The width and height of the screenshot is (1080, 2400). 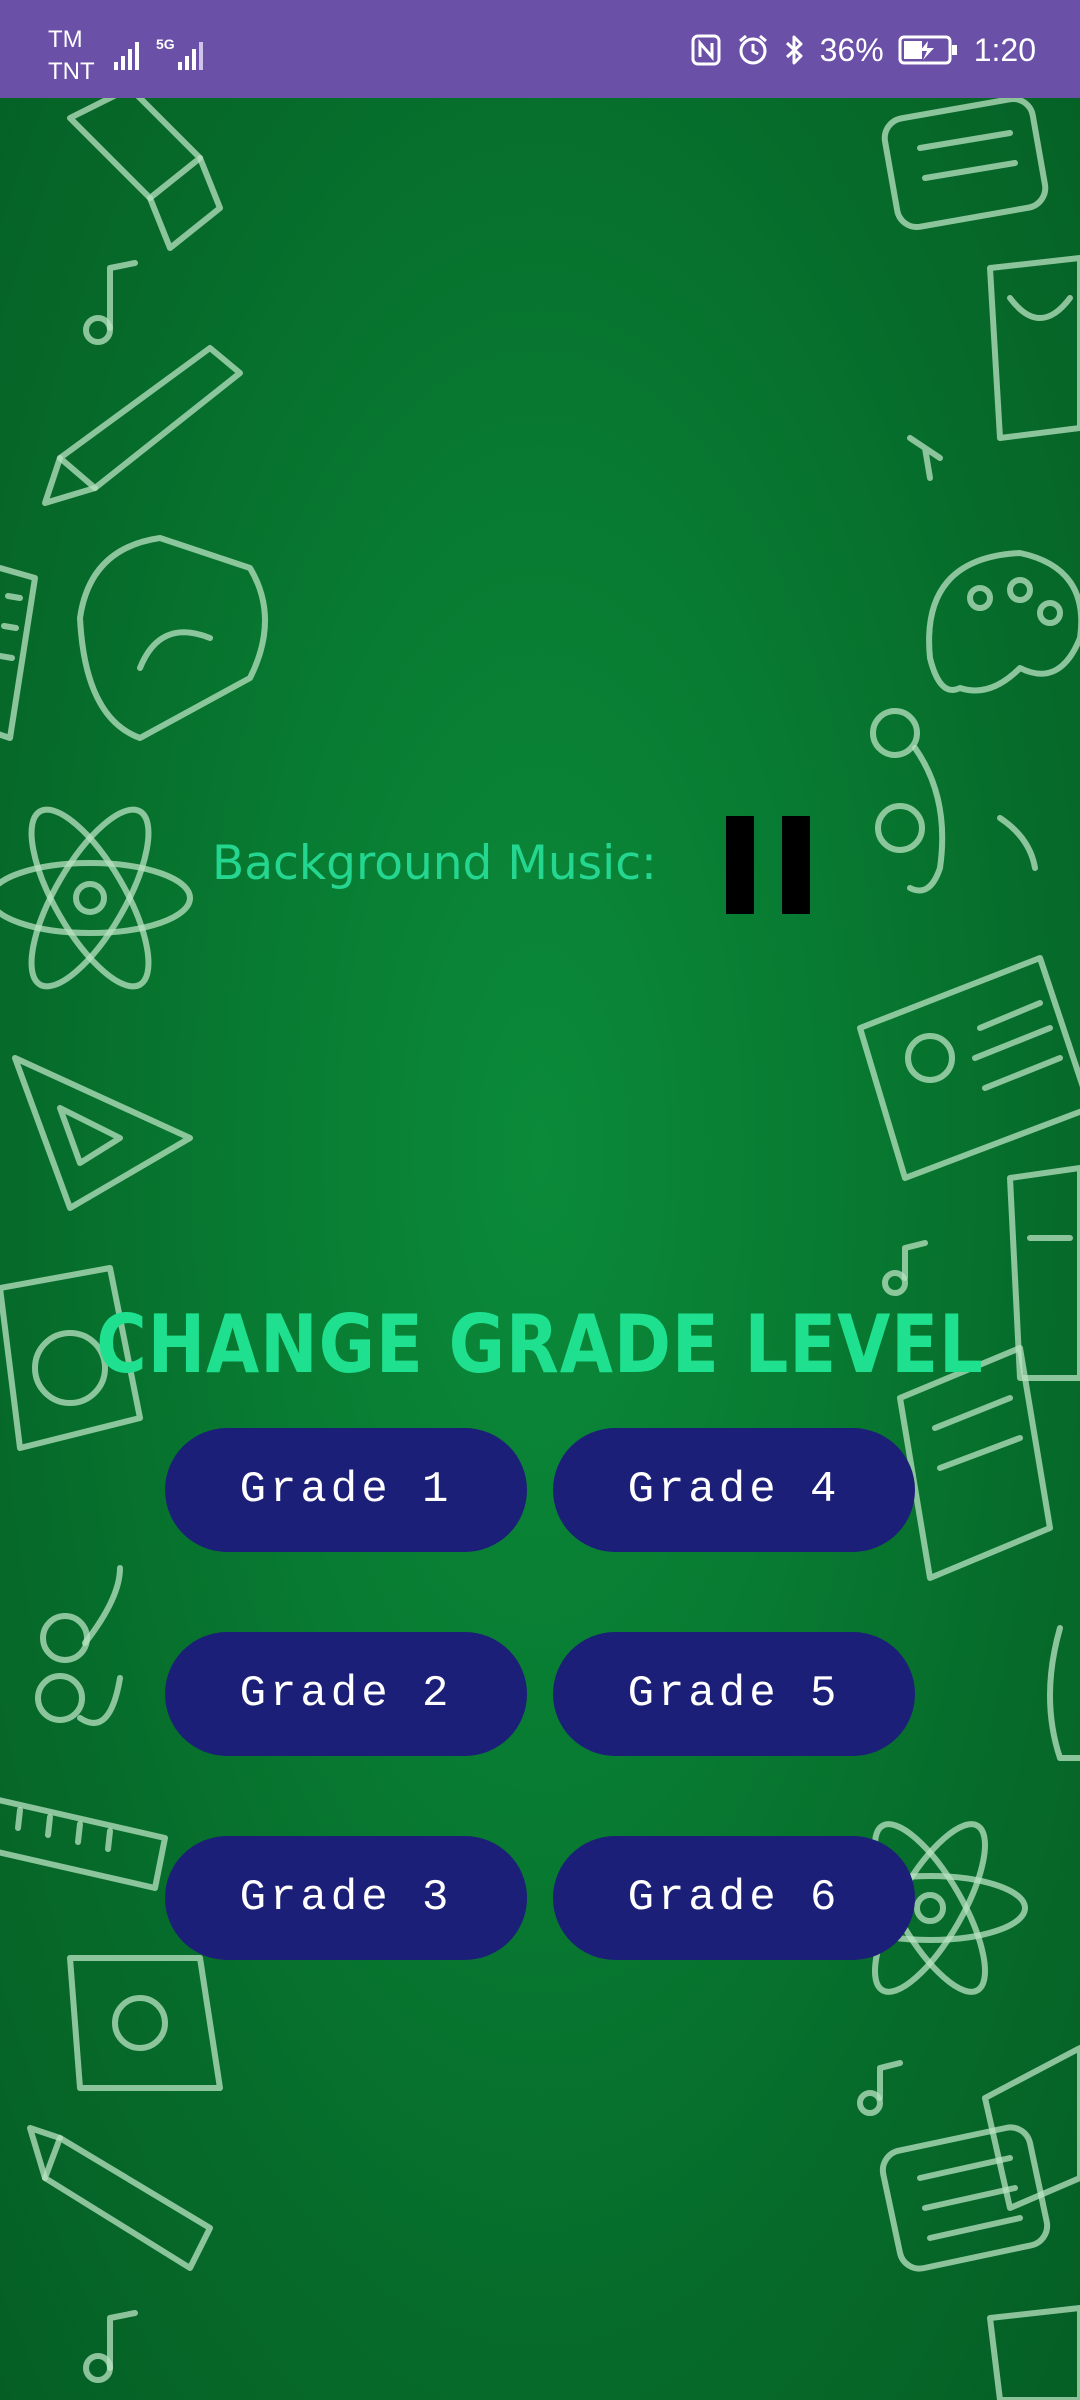 I want to click on status-bar: TM TNT 5G 36% 1:20, so click(x=540, y=49).